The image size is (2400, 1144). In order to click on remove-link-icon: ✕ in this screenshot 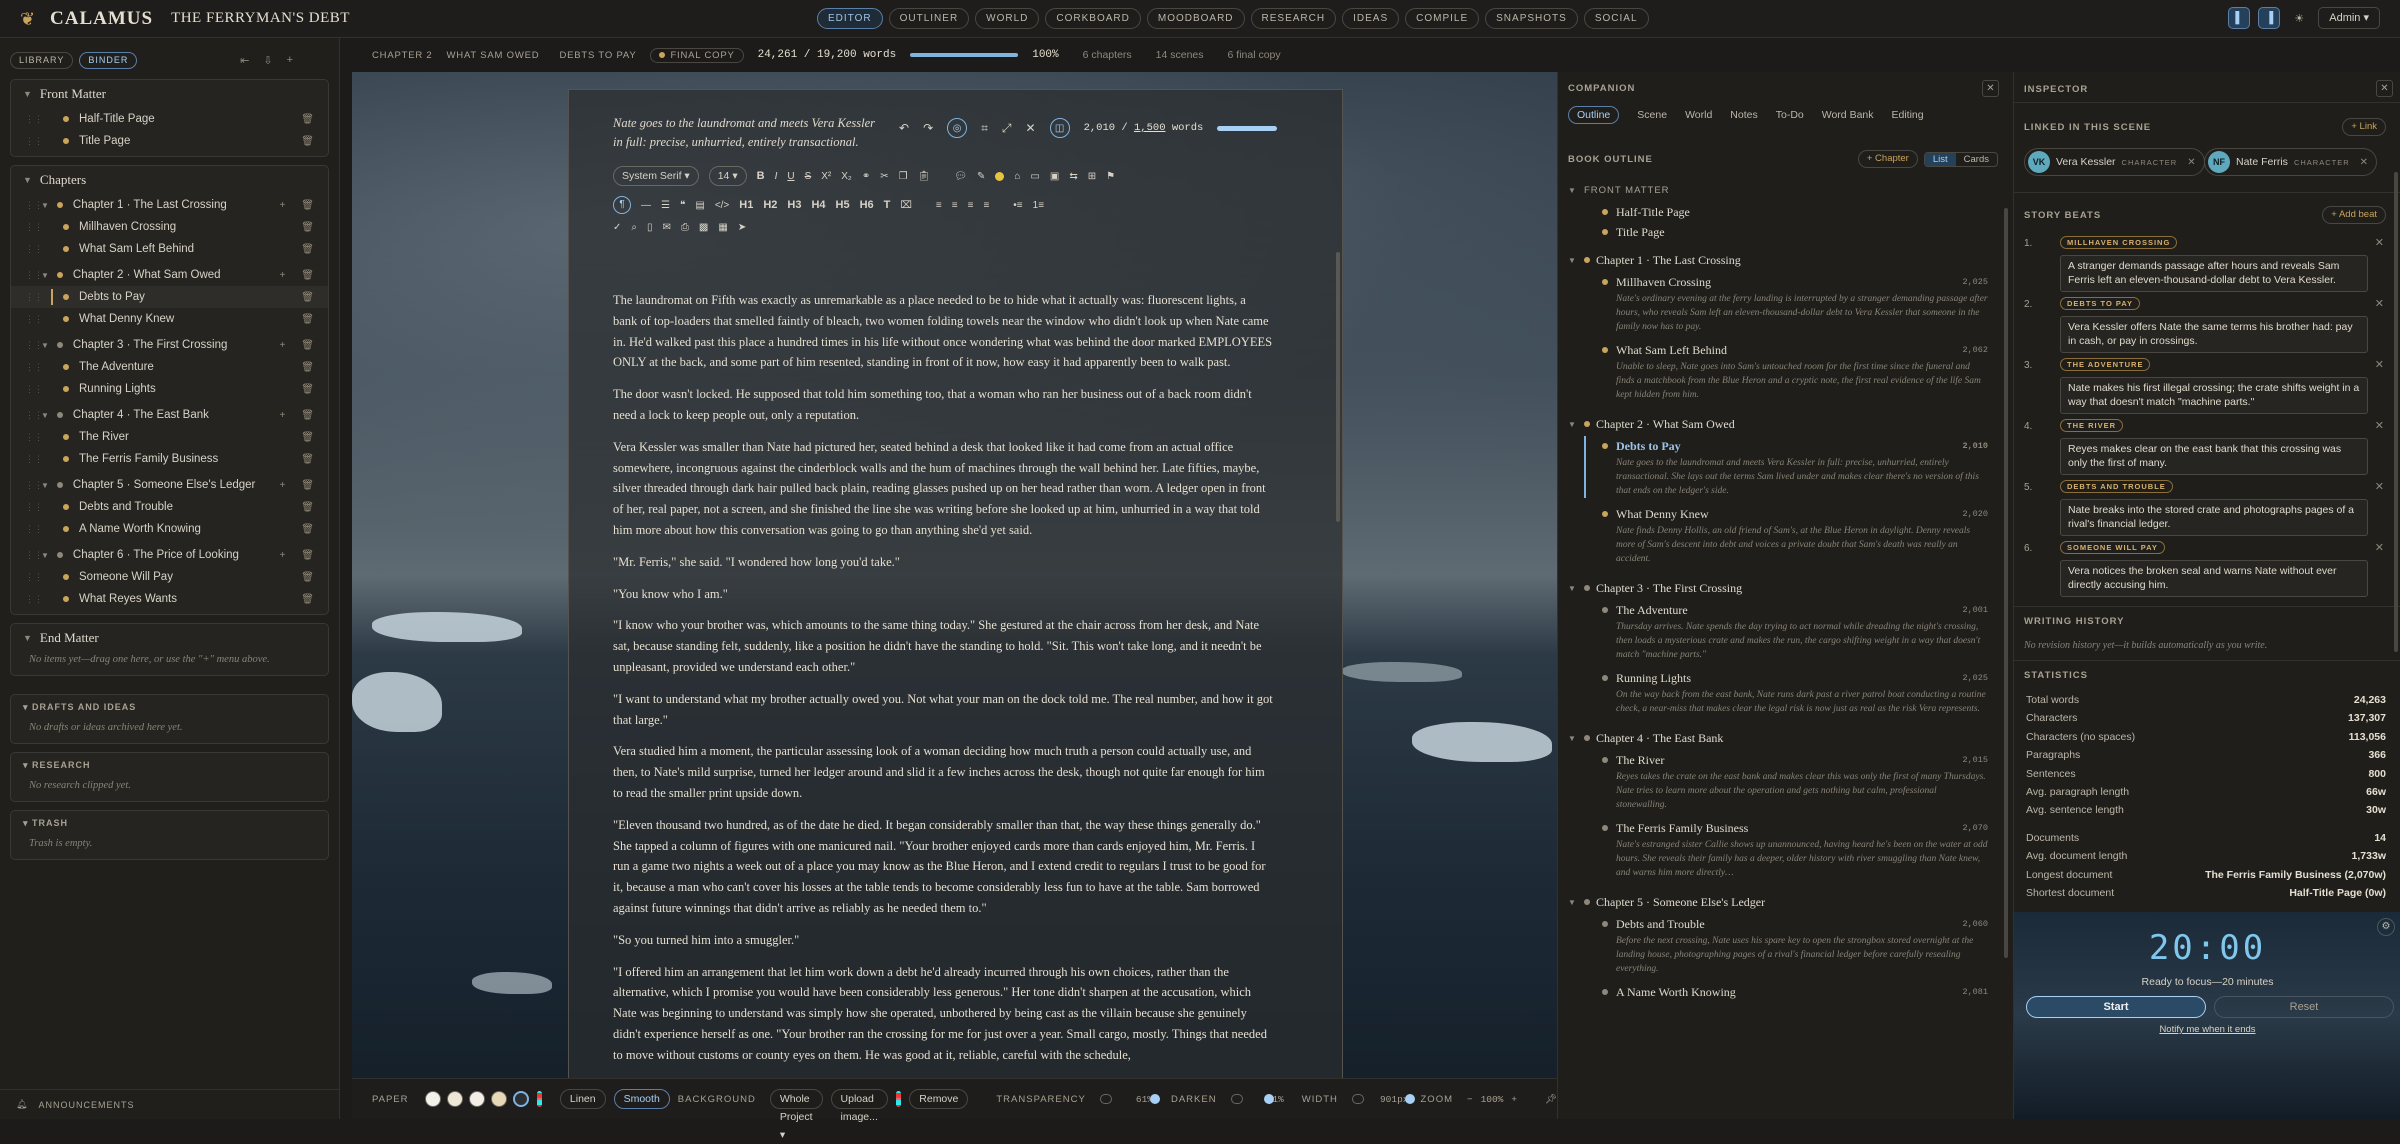, I will do `click(2364, 162)`.